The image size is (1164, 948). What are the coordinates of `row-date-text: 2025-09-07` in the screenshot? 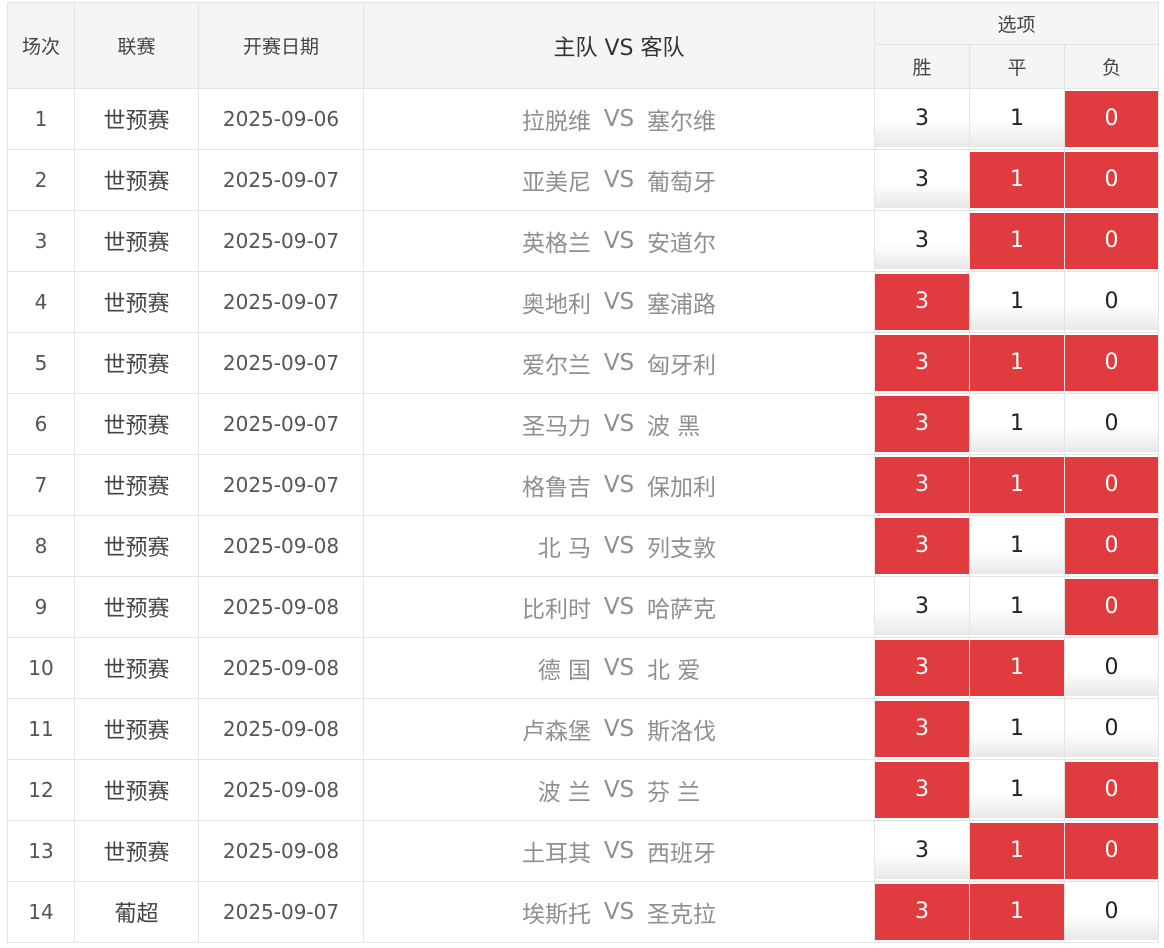 It's located at (281, 241).